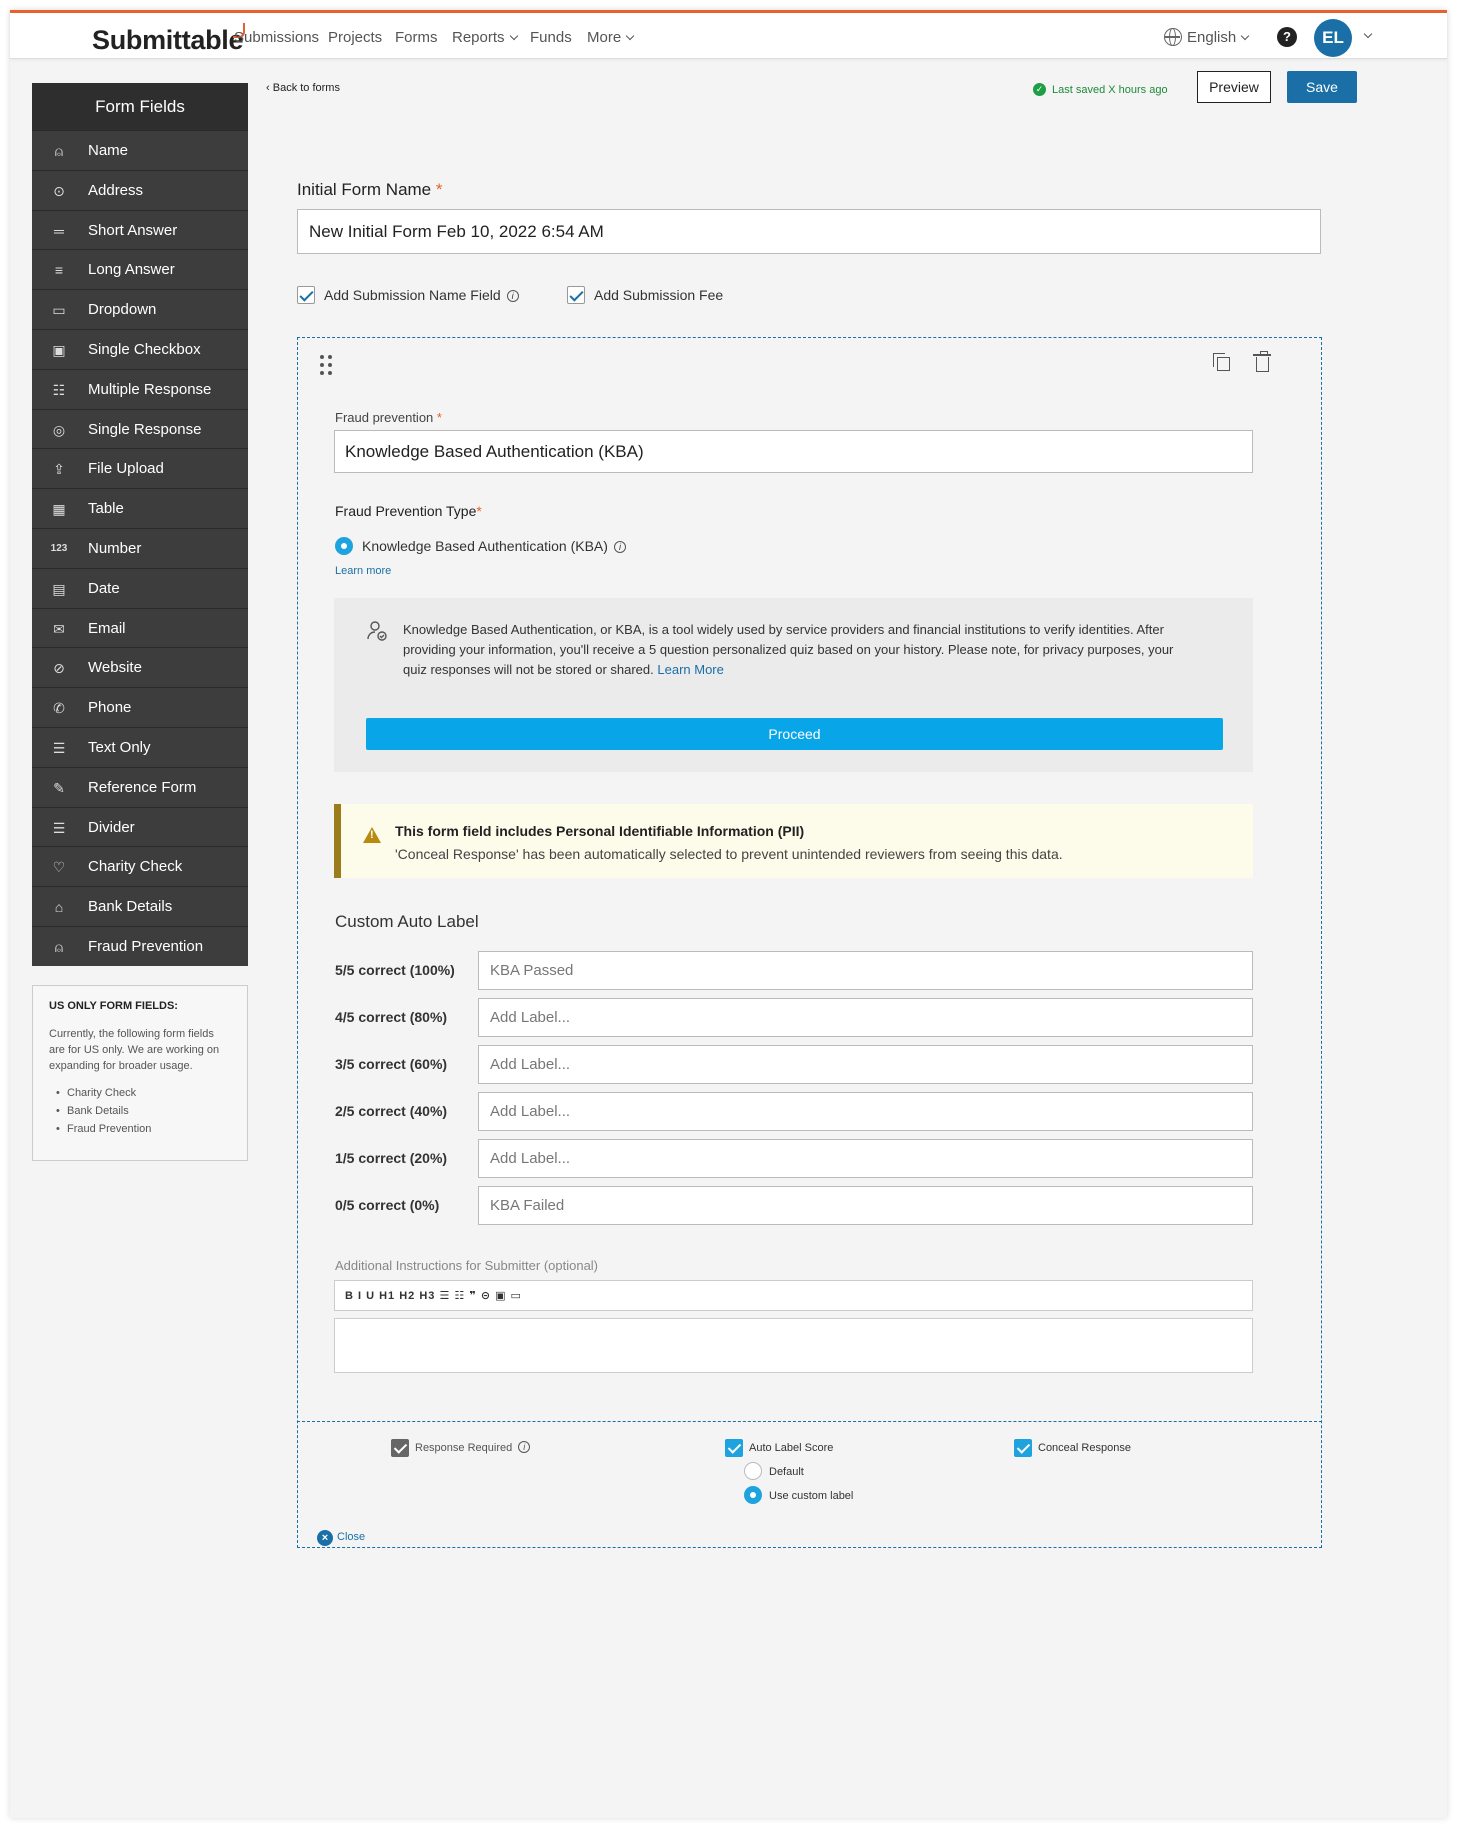 The width and height of the screenshot is (1458, 1833). I want to click on sidebar-item-address: ⊙ Address, so click(140, 189).